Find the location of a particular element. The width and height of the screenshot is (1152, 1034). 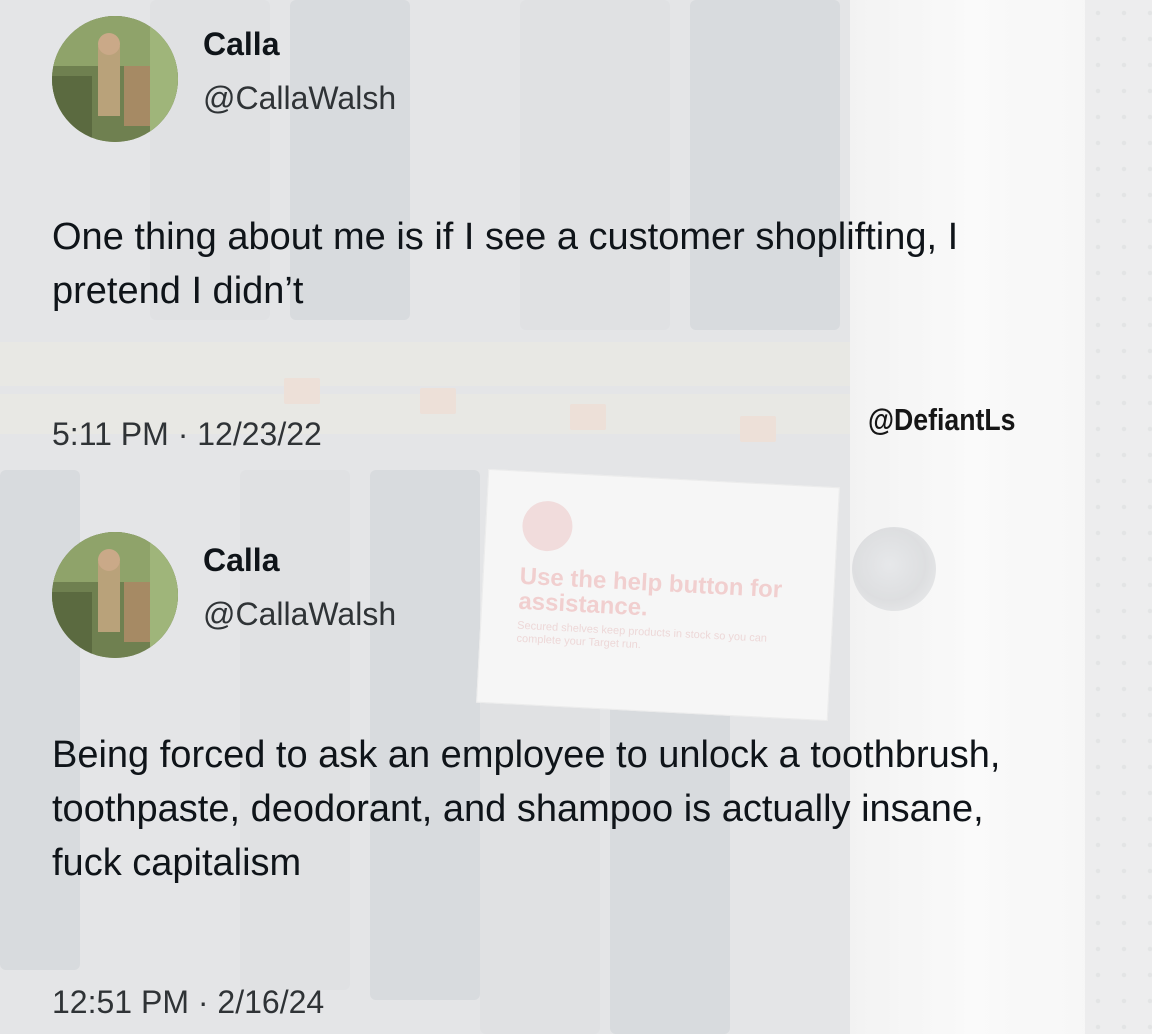

watermark: @DefiantLs is located at coordinates (942, 419).